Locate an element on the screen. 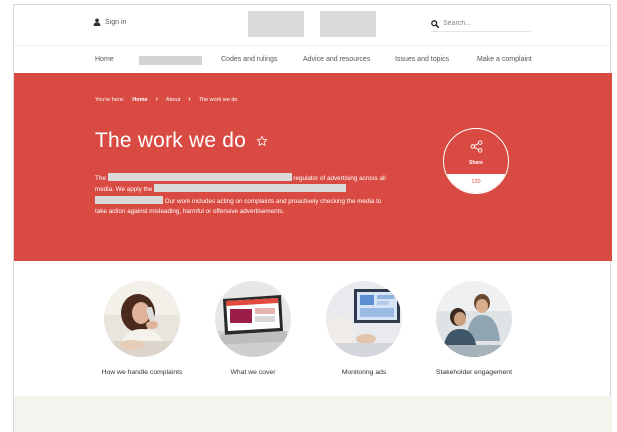 Image resolution: width=617 pixels, height=432 pixels. breadcrumb-about: About is located at coordinates (173, 100).